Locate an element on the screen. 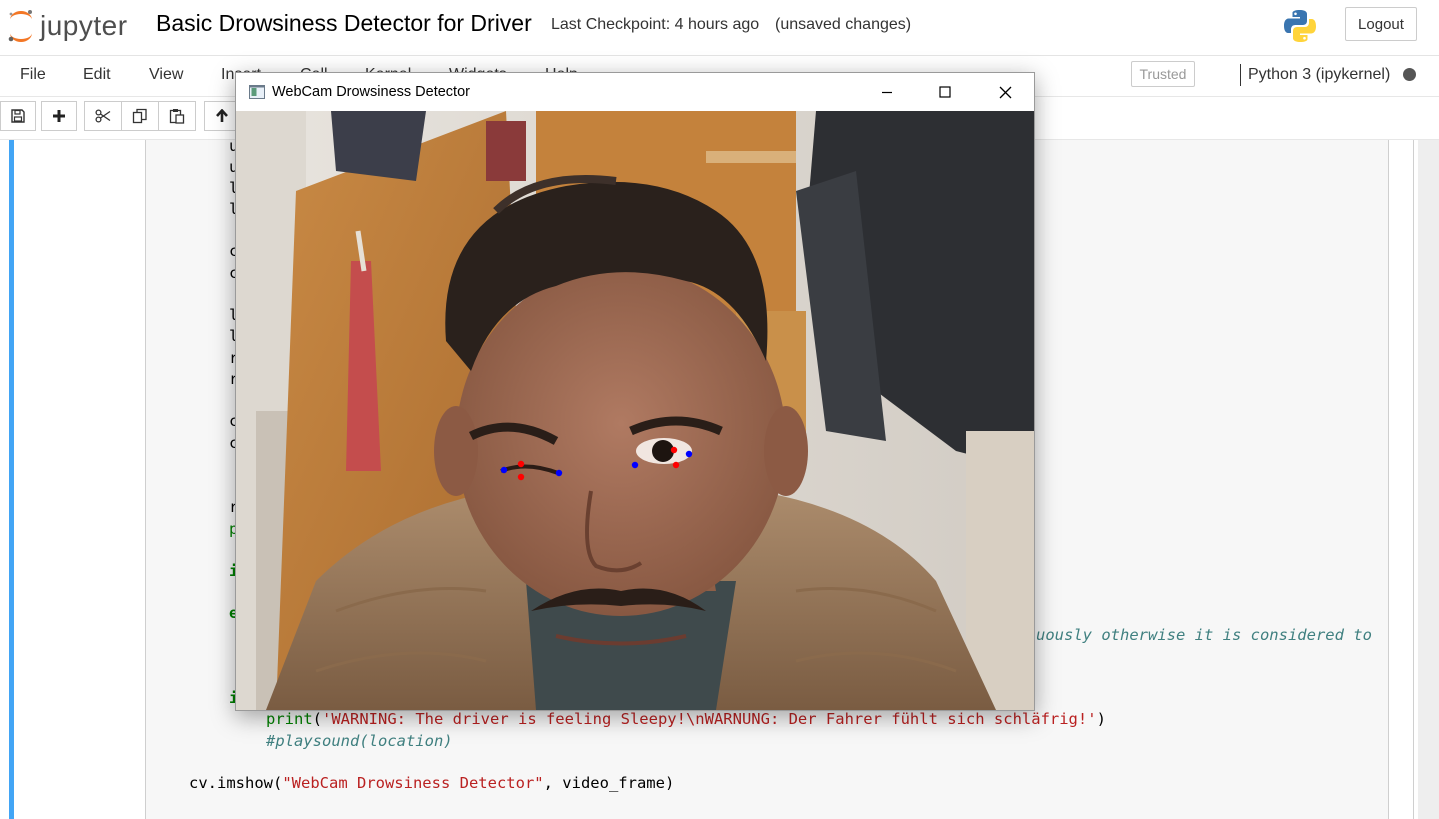 Image resolution: width=1439 pixels, height=819 pixels. paste-button is located at coordinates (177, 116).